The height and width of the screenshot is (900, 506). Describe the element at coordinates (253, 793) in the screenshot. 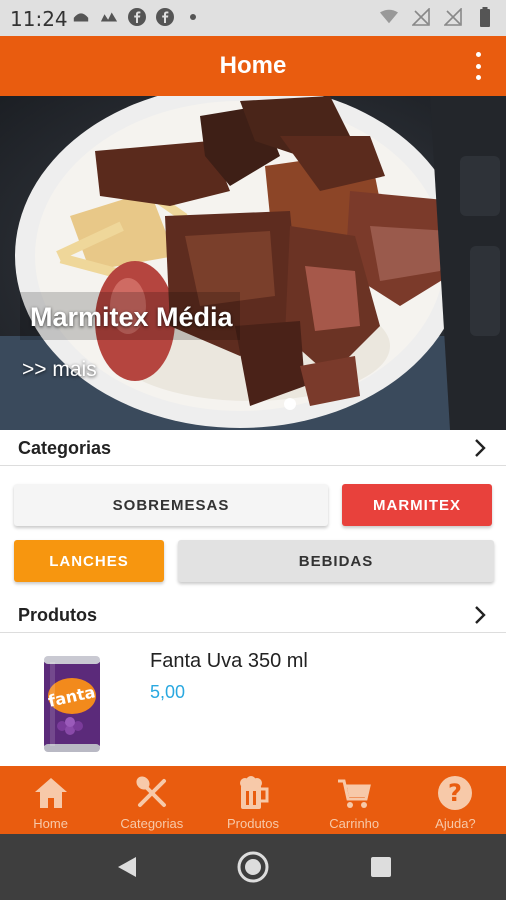

I see `beer-mug-icon` at that location.